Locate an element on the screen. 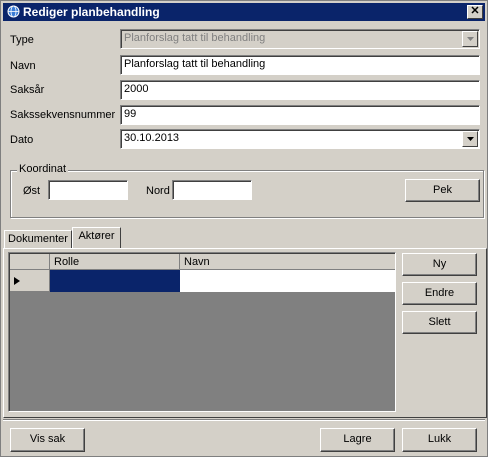  date-value: 30.10.2013 is located at coordinates (152, 138).